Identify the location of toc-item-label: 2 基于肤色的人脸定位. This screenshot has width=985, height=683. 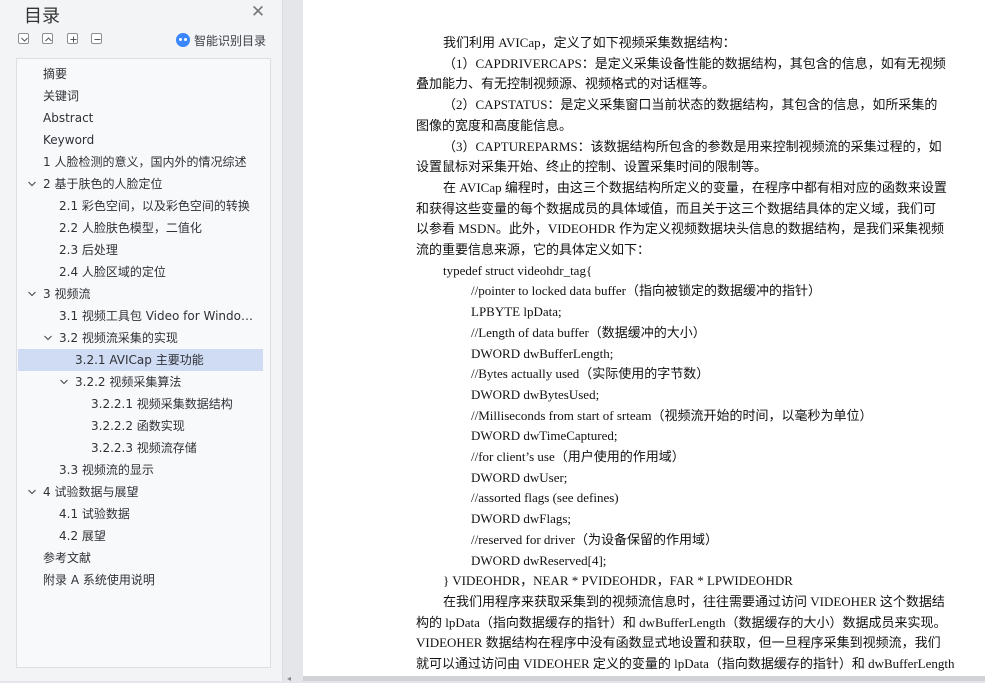
(103, 184).